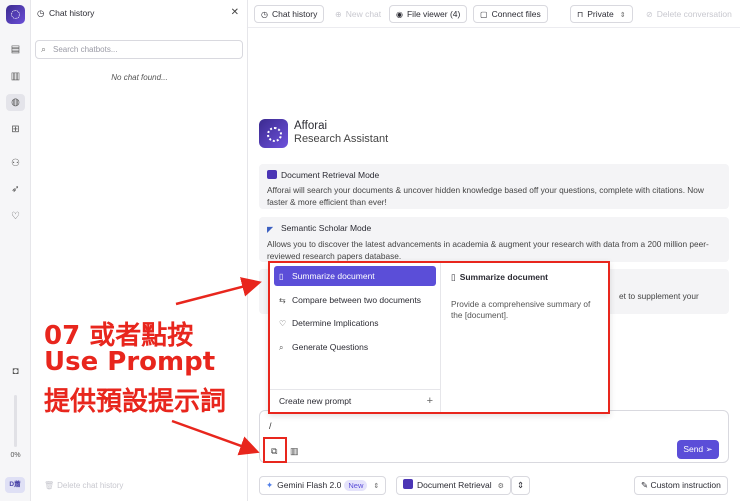 This screenshot has height=501, width=740. What do you see at coordinates (130, 362) in the screenshot?
I see `annotation-line-2: Use Prompt` at bounding box center [130, 362].